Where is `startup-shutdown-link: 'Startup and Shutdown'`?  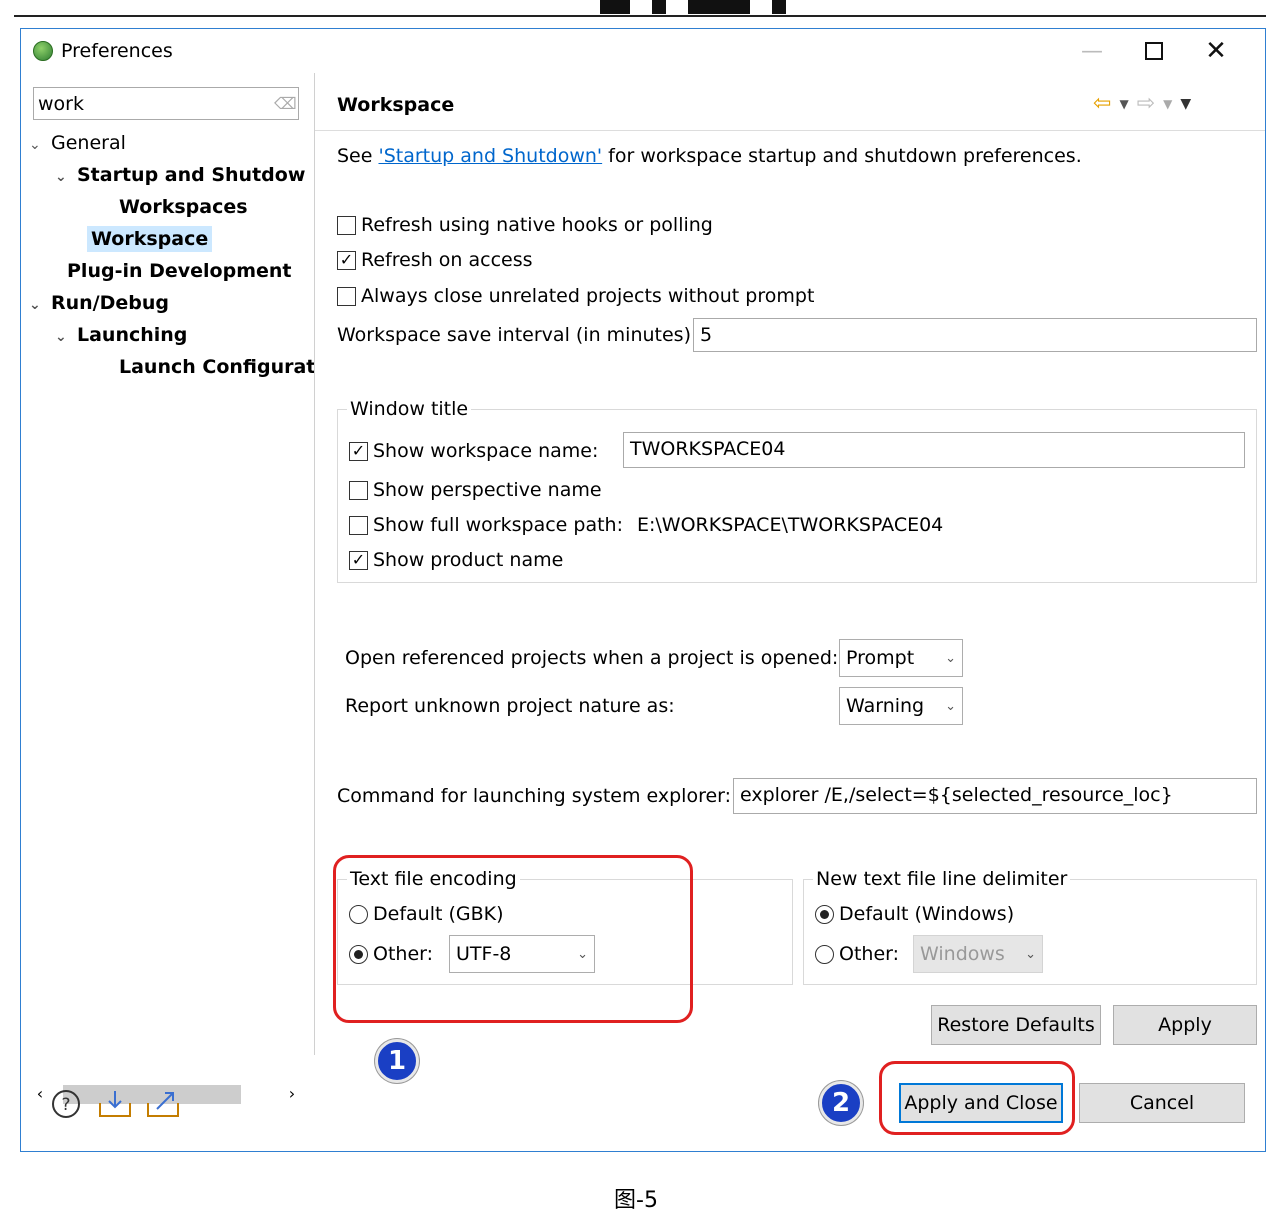
startup-shutdown-link: 'Startup and Shutdown' is located at coordinates (490, 156).